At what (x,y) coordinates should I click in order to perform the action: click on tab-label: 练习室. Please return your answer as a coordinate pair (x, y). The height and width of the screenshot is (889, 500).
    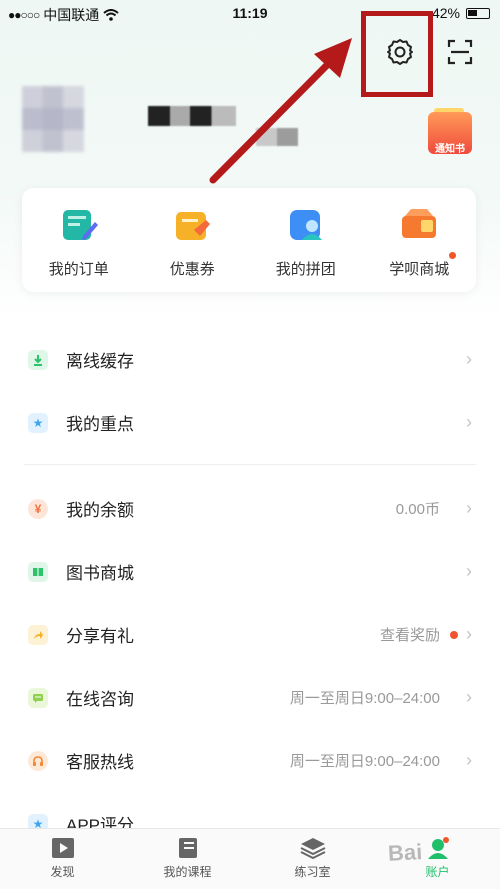
    Looking at the image, I should click on (312, 872).